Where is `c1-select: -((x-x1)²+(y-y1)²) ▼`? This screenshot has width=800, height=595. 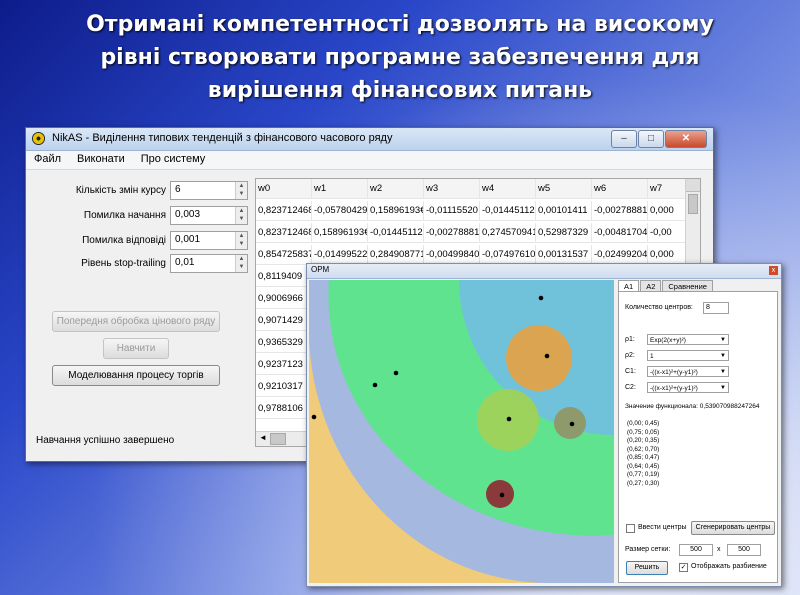 c1-select: -((x-x1)²+(y-y1)²) ▼ is located at coordinates (688, 371).